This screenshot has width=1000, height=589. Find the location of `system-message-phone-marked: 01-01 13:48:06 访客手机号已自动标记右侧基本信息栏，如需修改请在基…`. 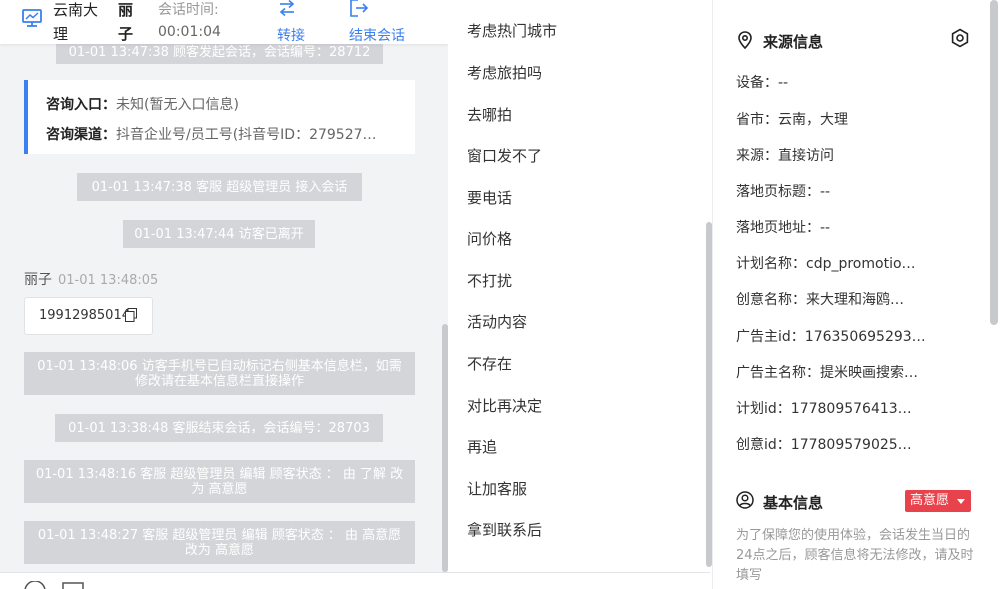

system-message-phone-marked: 01-01 13:48:06 访客手机号已自动标记右侧基本信息栏，如需修改请在基… is located at coordinates (219, 373).